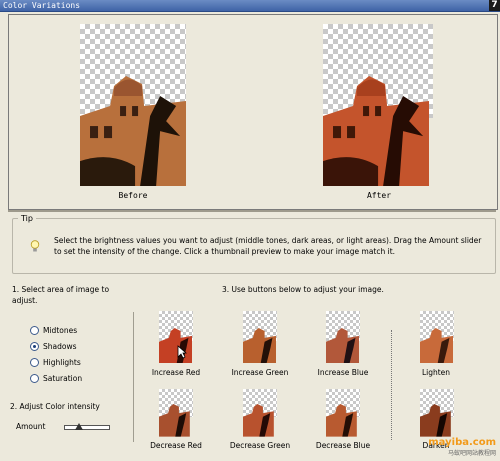  What do you see at coordinates (437, 413) in the screenshot?
I see `darken-thumbnail` at bounding box center [437, 413].